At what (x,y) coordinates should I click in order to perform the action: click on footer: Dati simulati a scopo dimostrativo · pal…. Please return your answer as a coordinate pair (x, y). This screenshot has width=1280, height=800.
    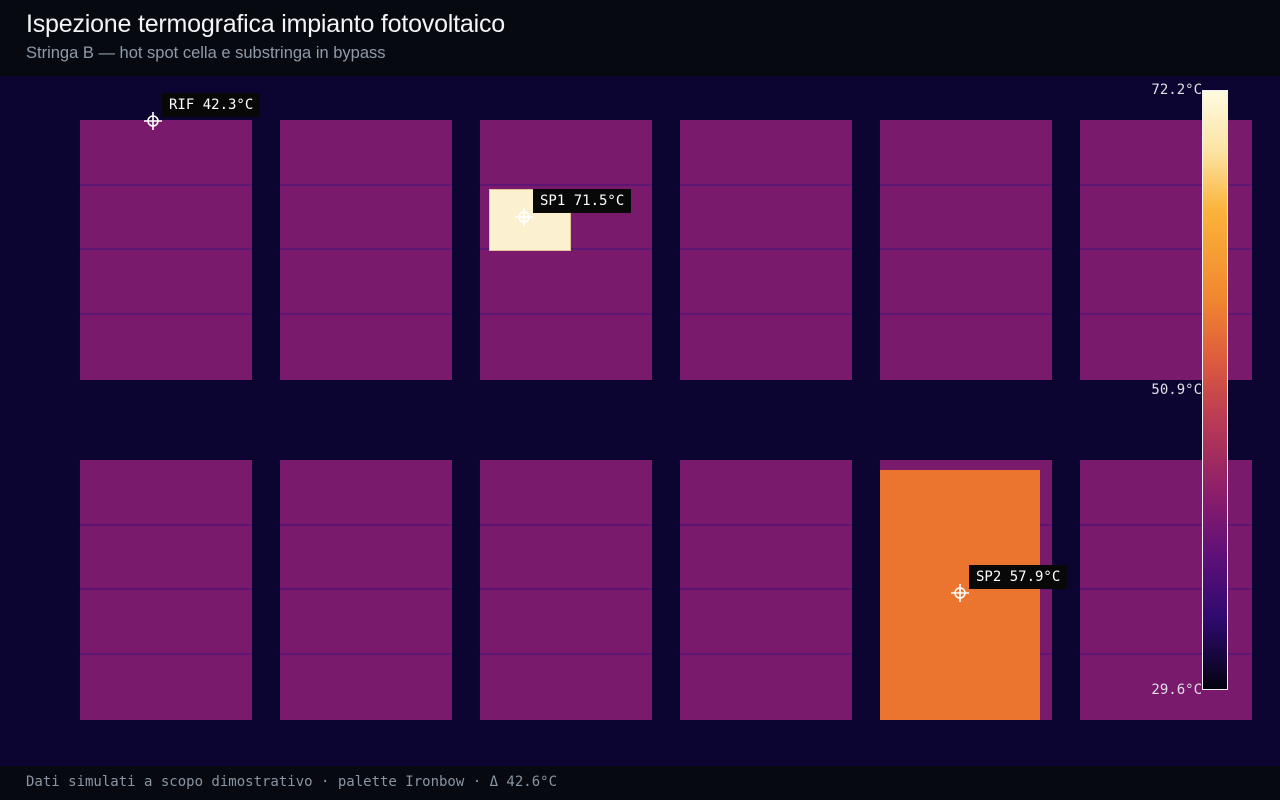
    Looking at the image, I should click on (640, 783).